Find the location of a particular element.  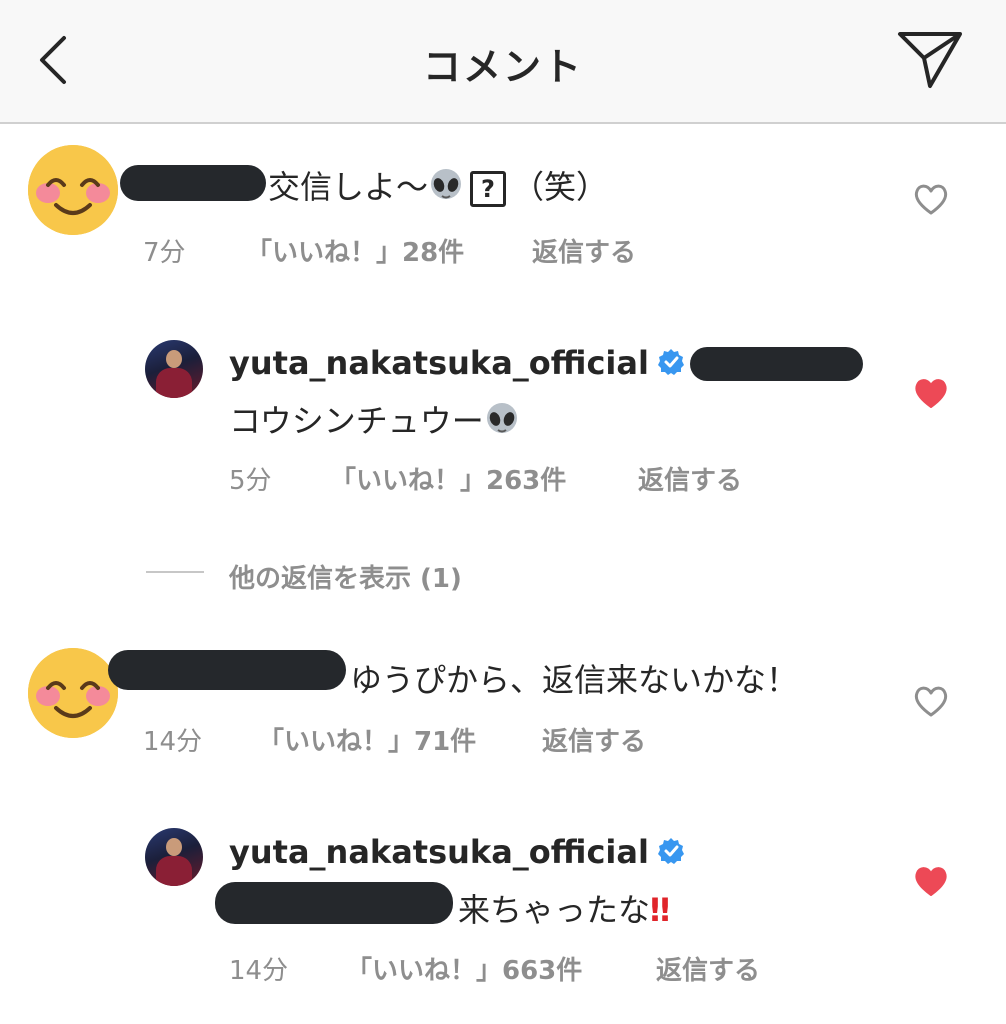

like-count-link: 「いいね！」28件 is located at coordinates (355, 250).